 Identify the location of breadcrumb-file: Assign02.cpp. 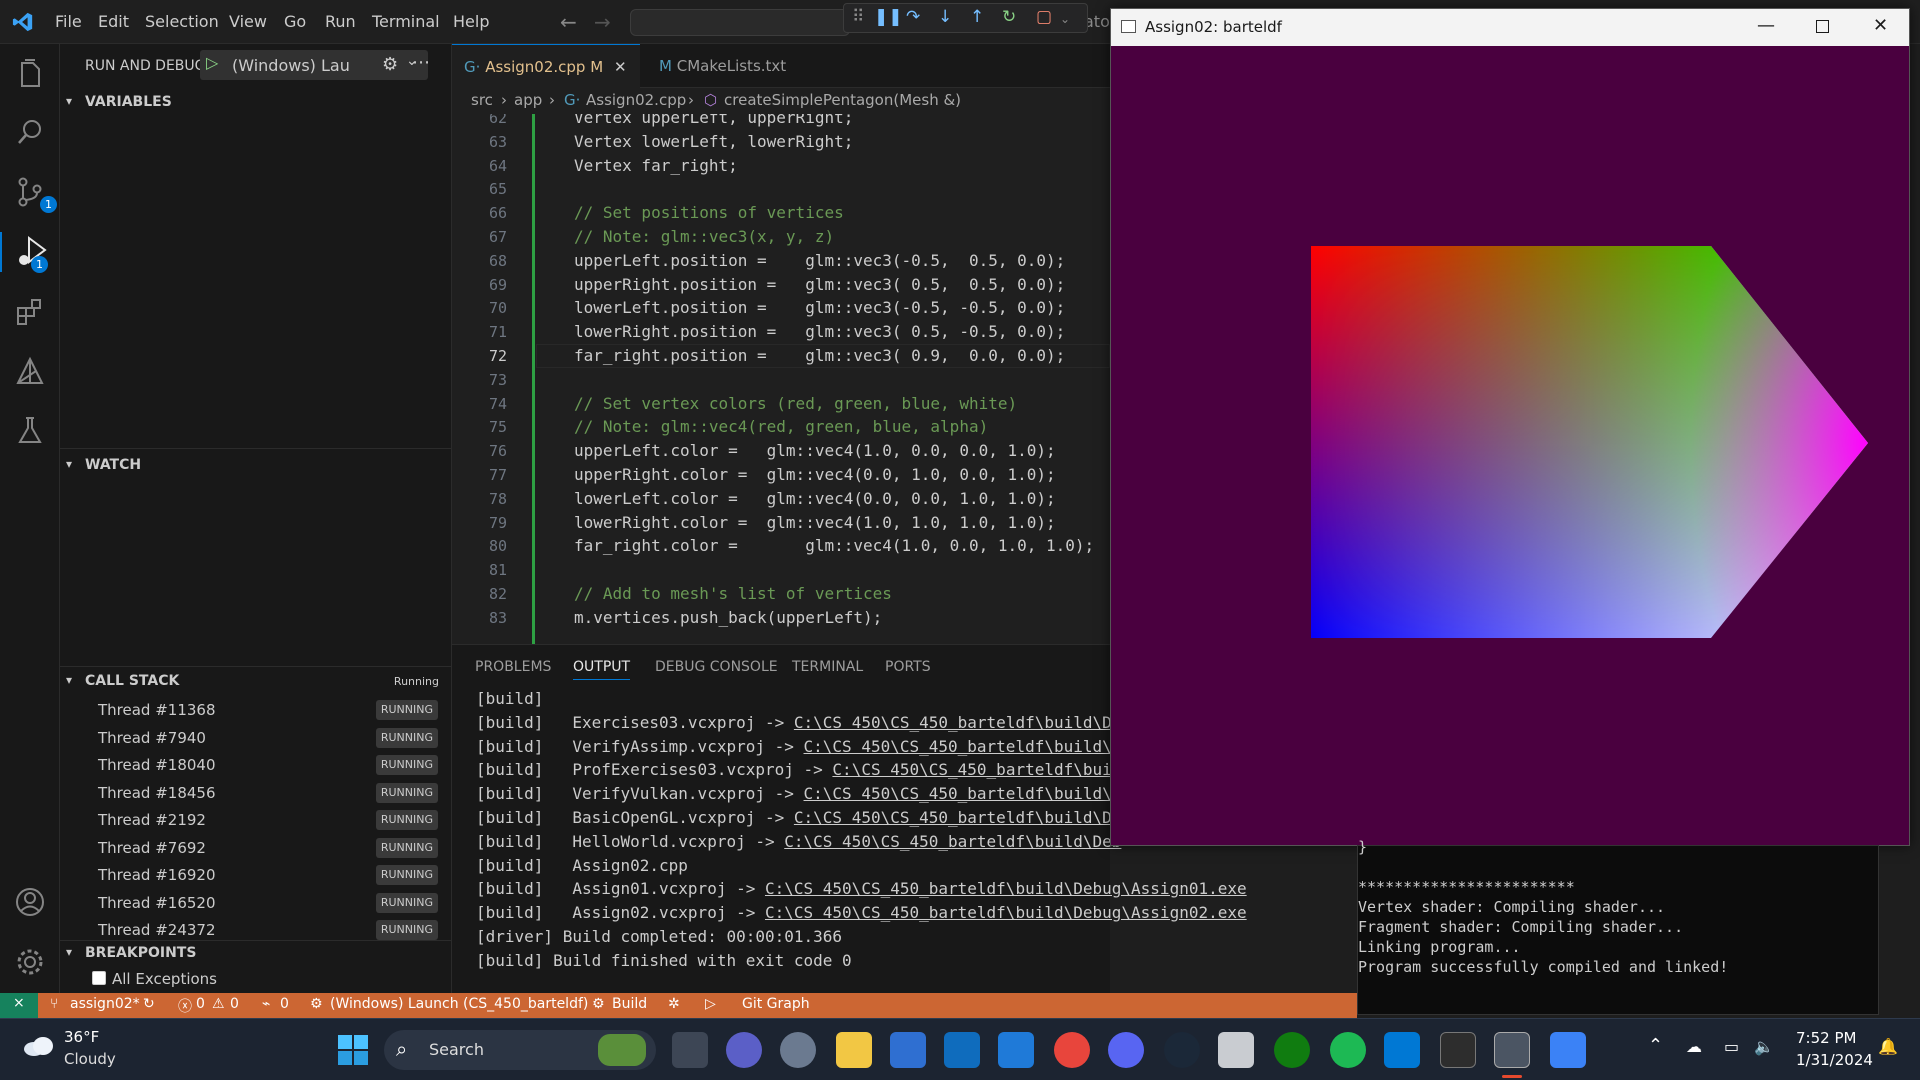
(636, 100).